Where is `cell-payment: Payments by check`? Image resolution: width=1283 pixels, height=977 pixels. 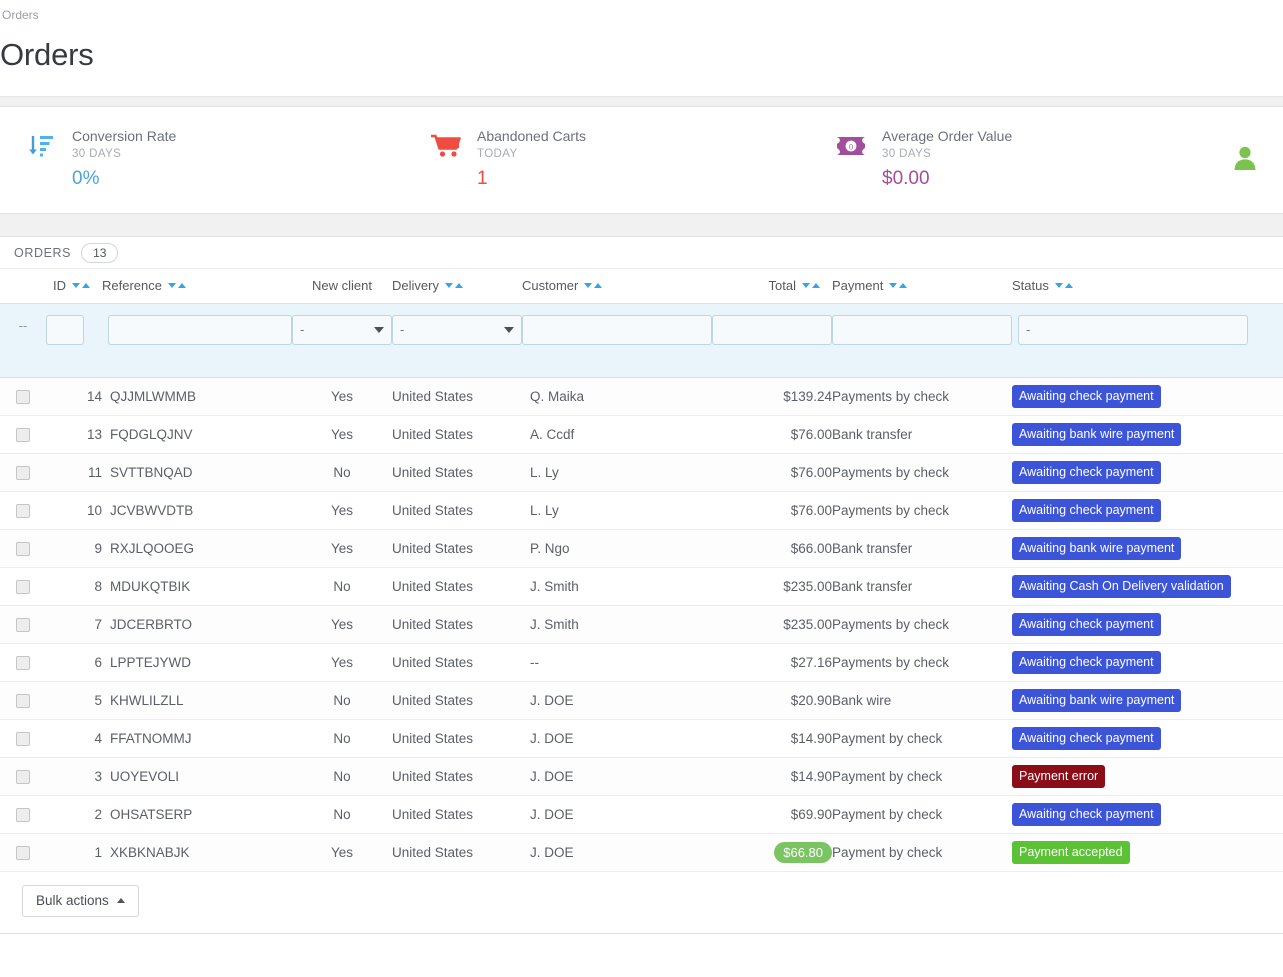
cell-payment: Payments by check is located at coordinates (922, 662).